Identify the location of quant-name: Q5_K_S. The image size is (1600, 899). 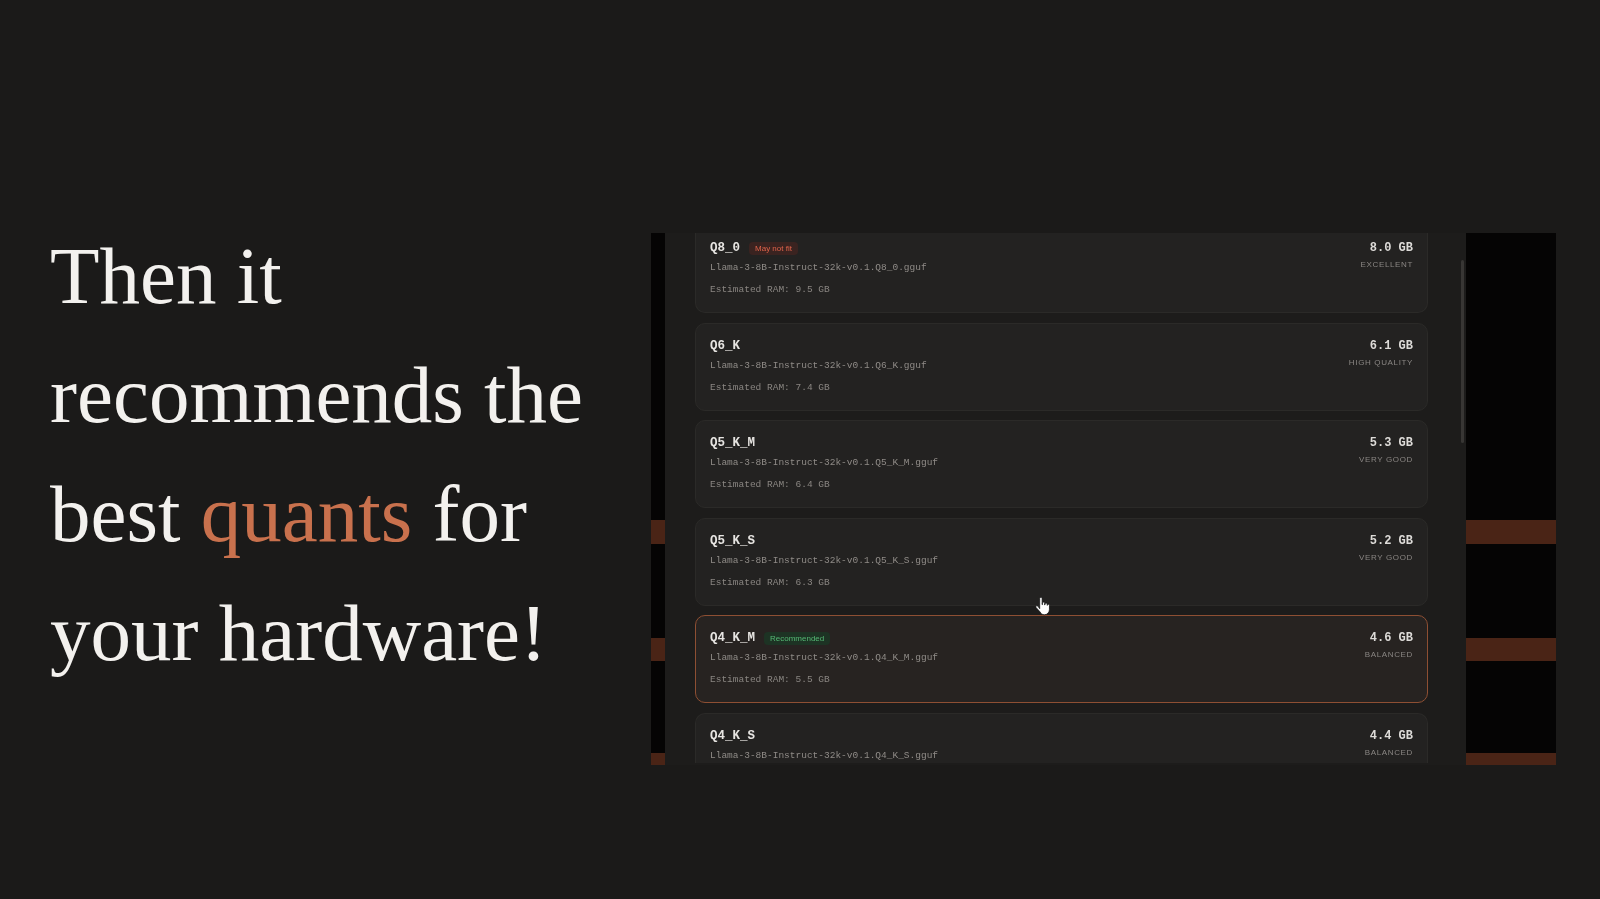
(732, 540).